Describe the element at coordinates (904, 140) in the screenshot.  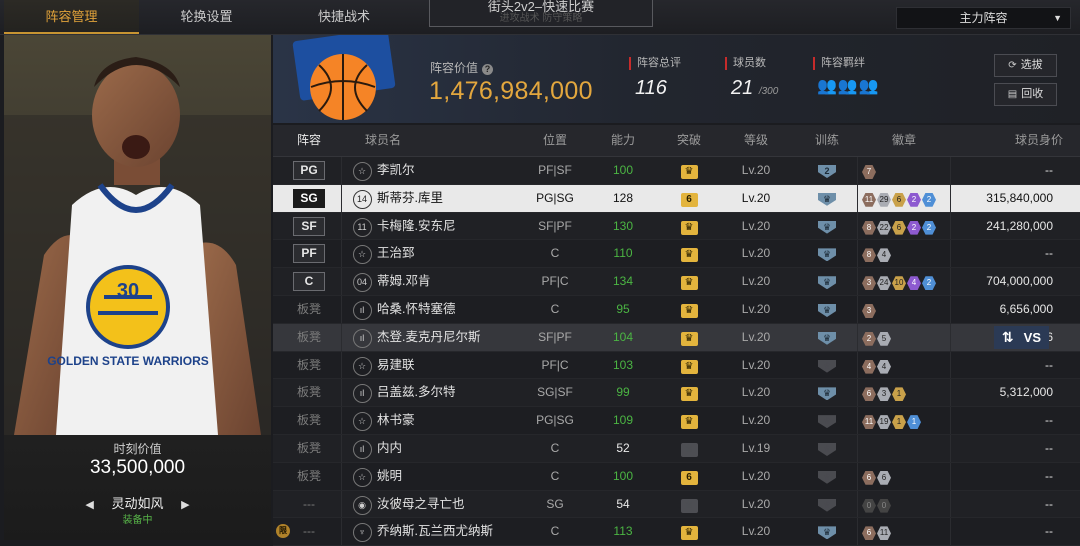
I see `col-badges: 徽章` at that location.